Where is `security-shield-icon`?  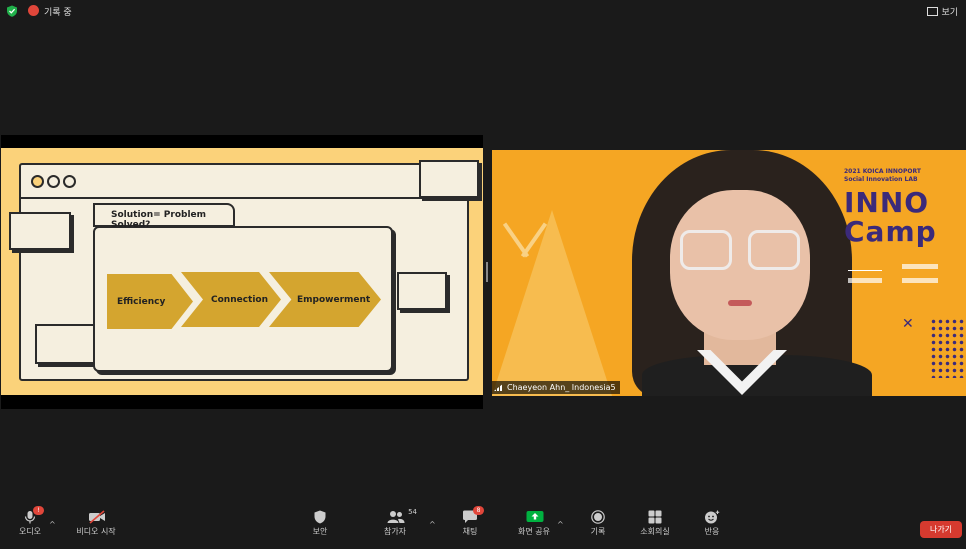 security-shield-icon is located at coordinates (320, 517).